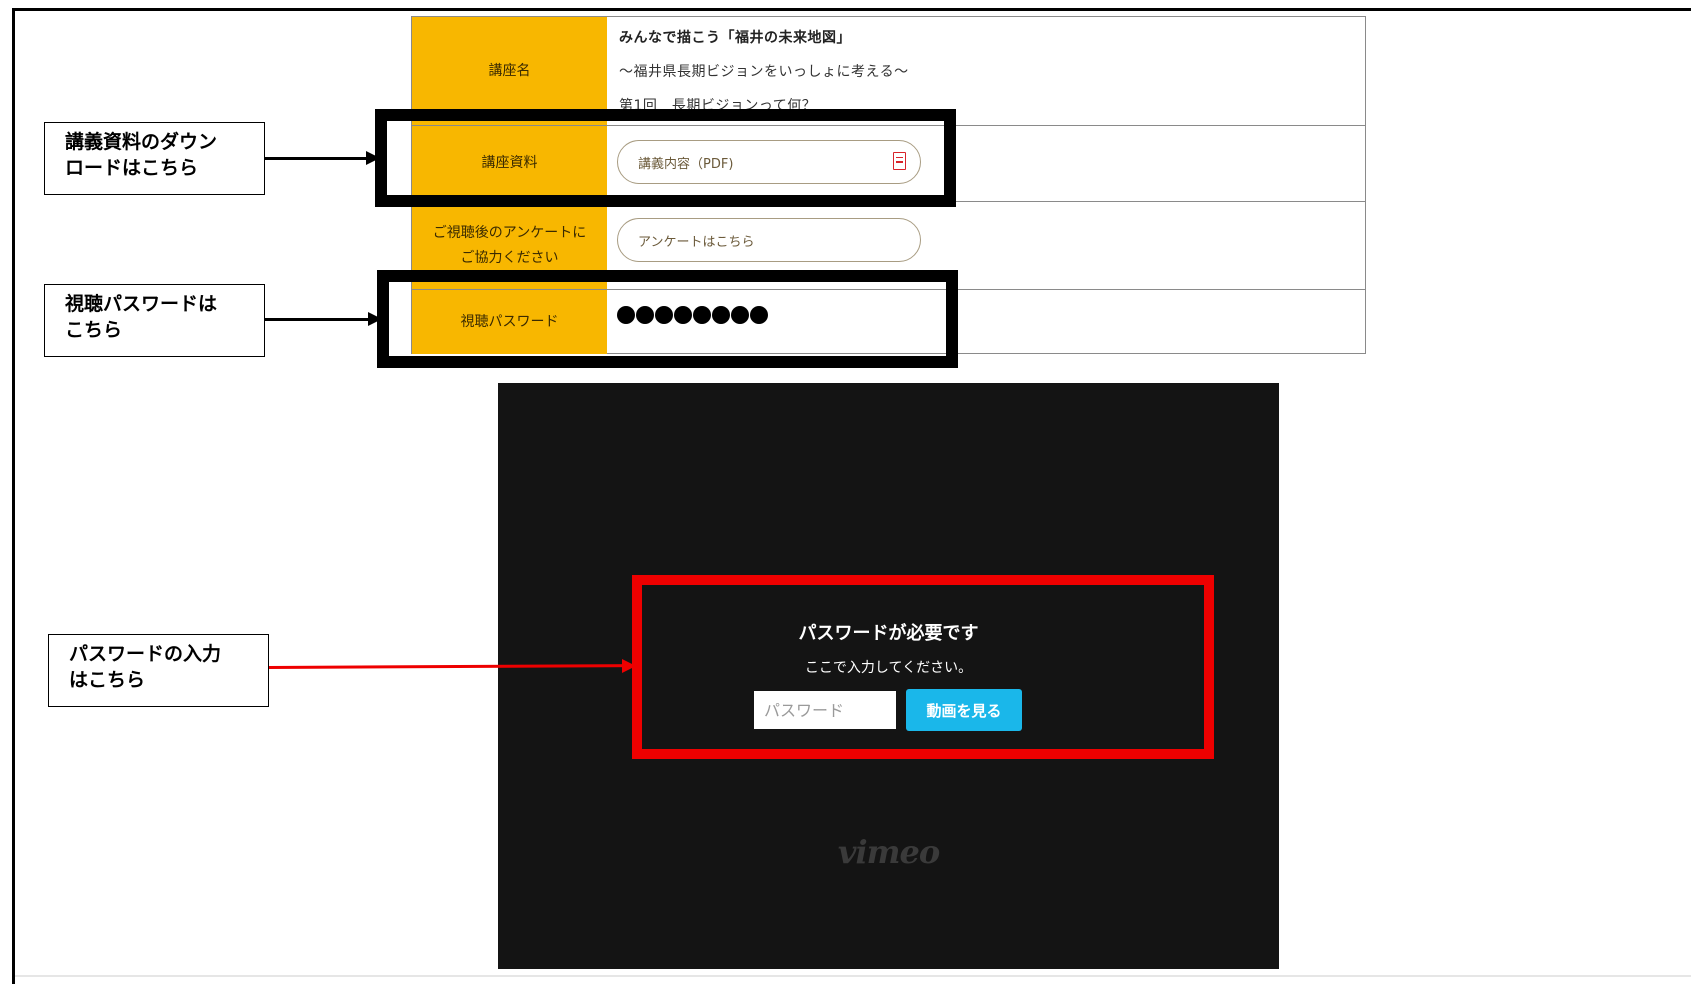  I want to click on callout-password-line2: こちら, so click(94, 330).